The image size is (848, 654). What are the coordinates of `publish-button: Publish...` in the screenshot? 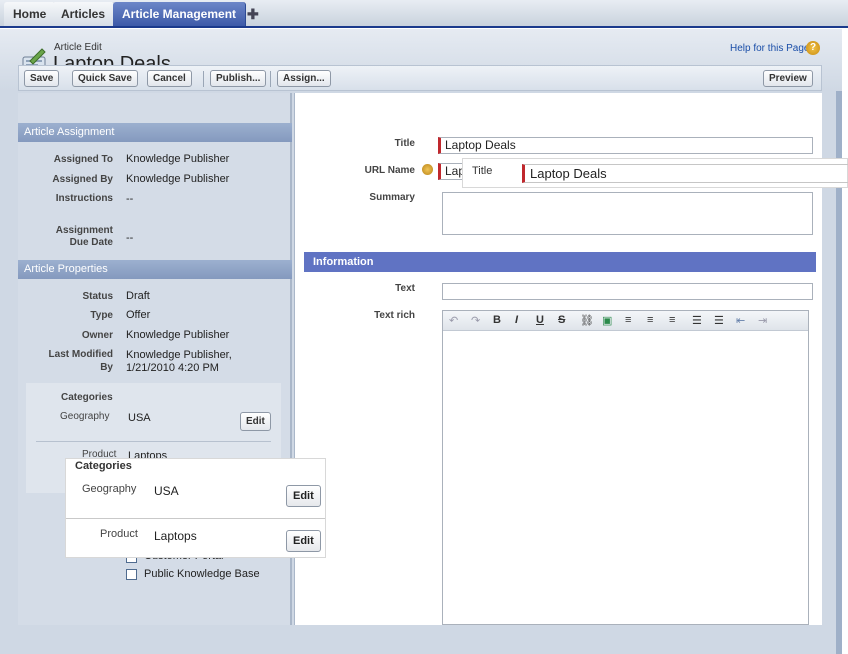 It's located at (238, 78).